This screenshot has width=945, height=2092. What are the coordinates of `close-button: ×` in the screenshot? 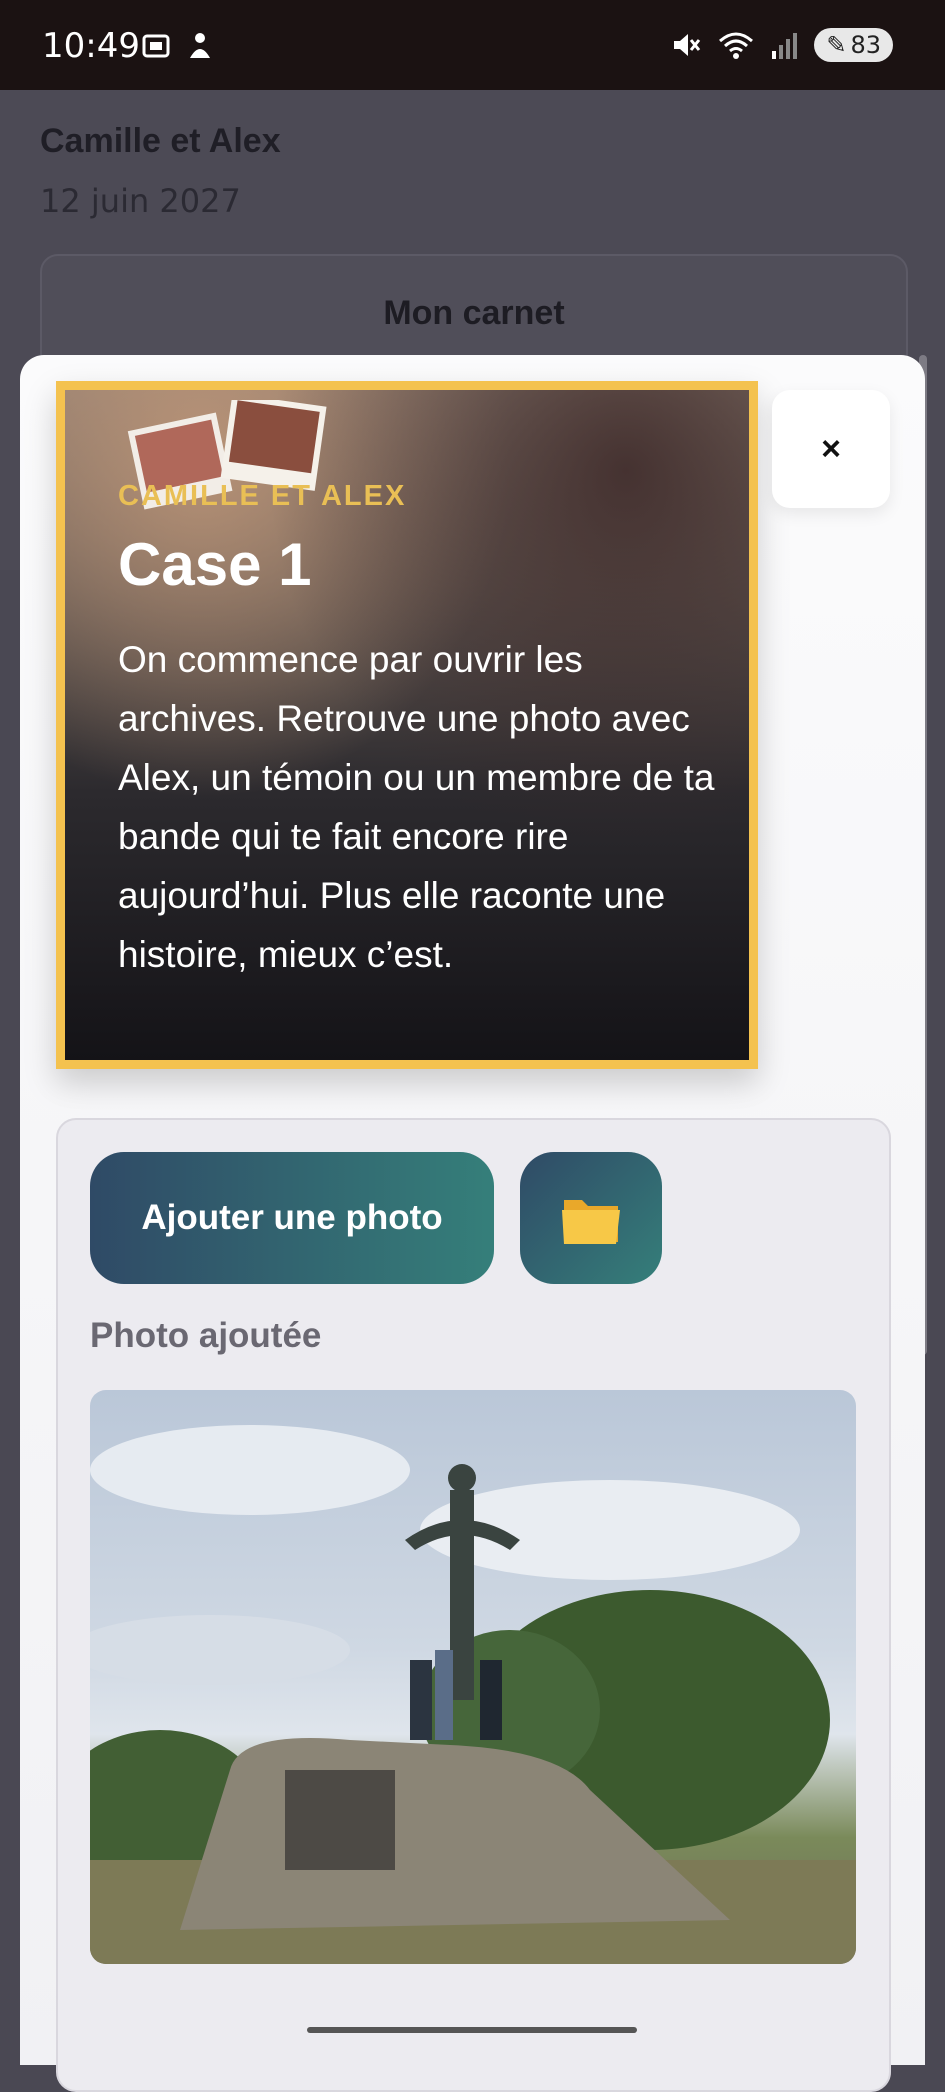 It's located at (831, 449).